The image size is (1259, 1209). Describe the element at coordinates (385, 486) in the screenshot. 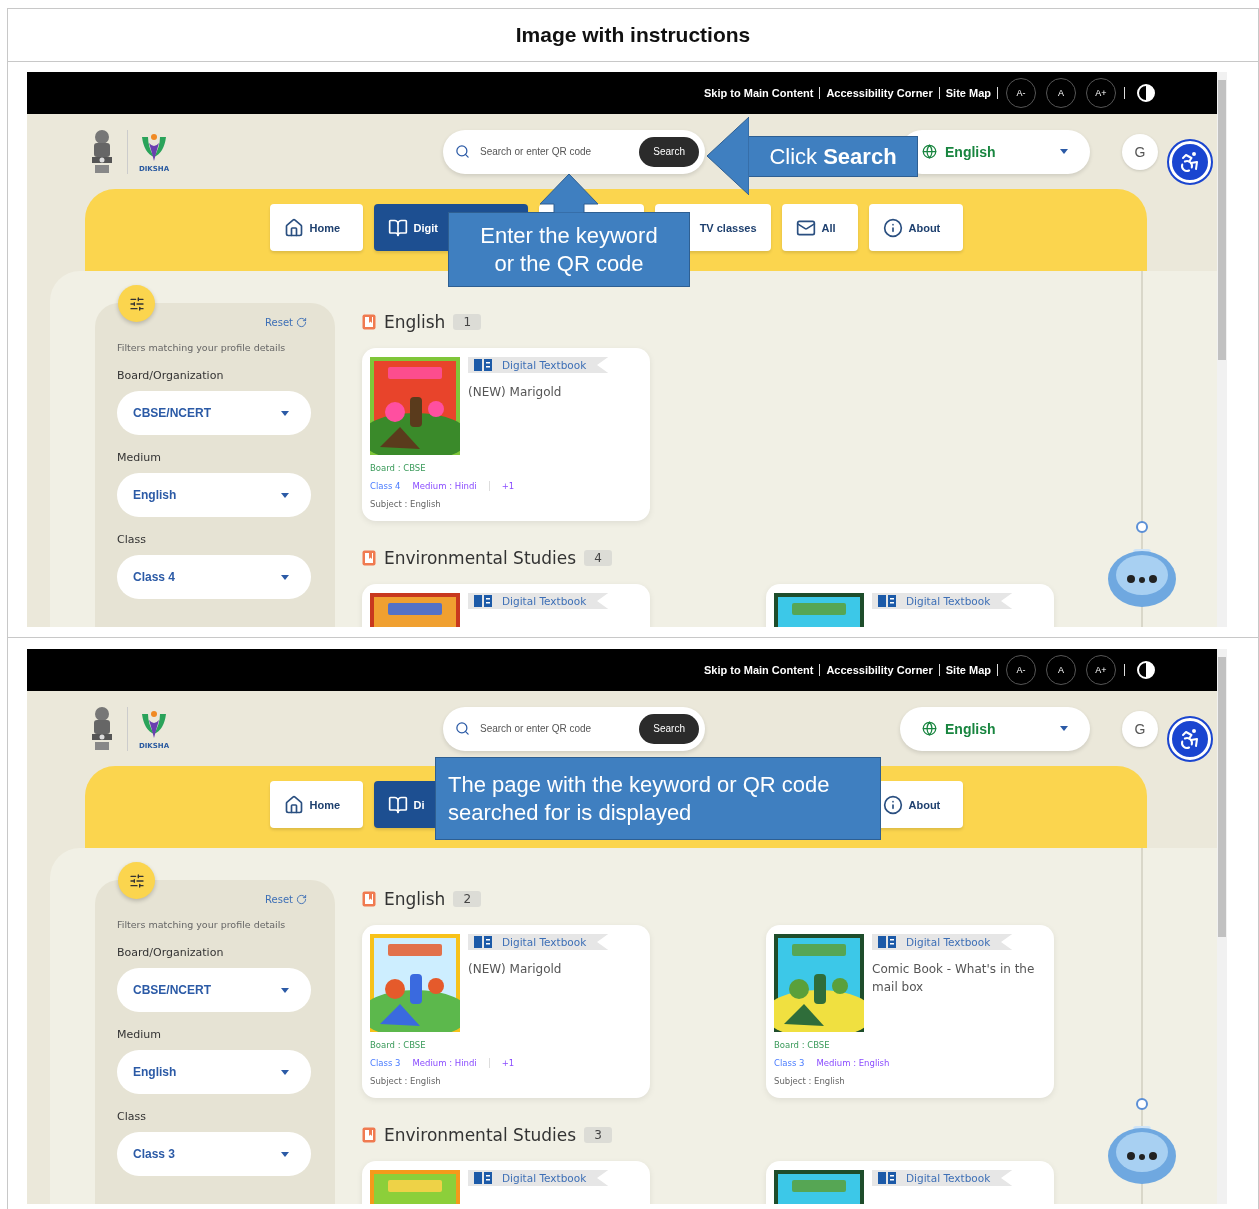

I see `class-text: Class 4` at that location.